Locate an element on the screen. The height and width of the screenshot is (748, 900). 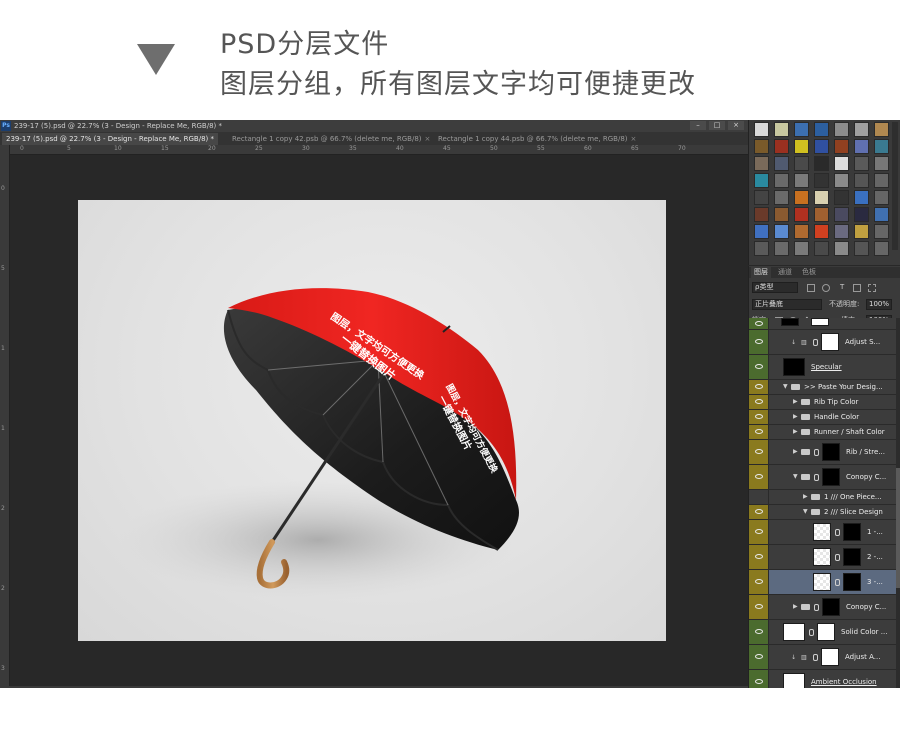
minimize-button: – is located at coordinates (698, 125).